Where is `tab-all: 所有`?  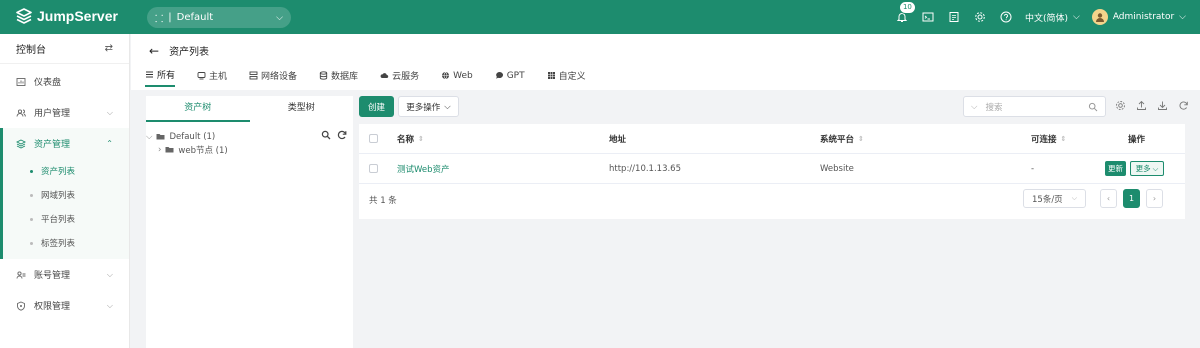
tab-all: 所有 is located at coordinates (160, 77).